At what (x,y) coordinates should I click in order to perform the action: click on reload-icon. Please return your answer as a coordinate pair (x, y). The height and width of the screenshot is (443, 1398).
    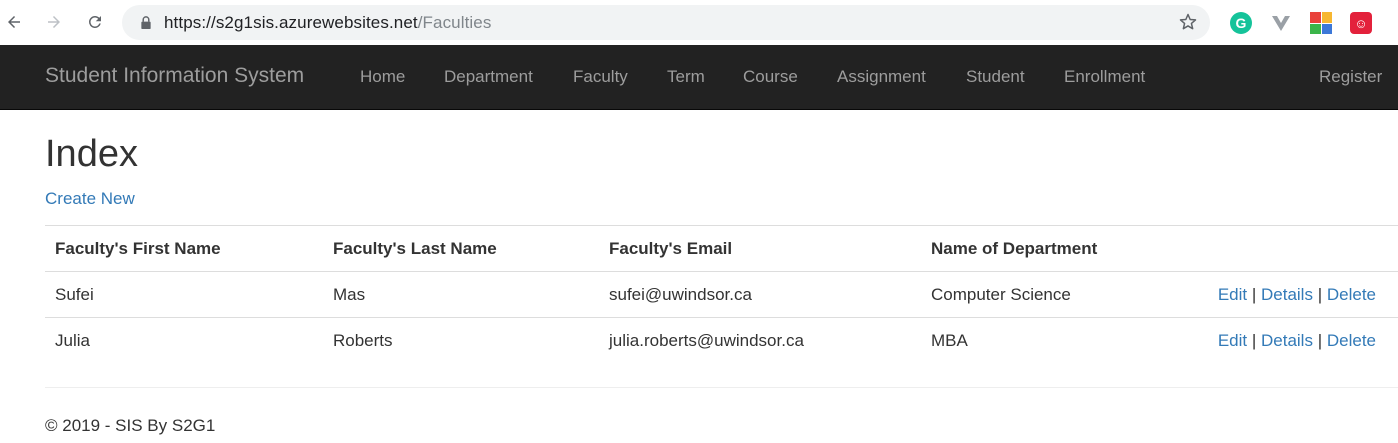
    Looking at the image, I should click on (94, 21).